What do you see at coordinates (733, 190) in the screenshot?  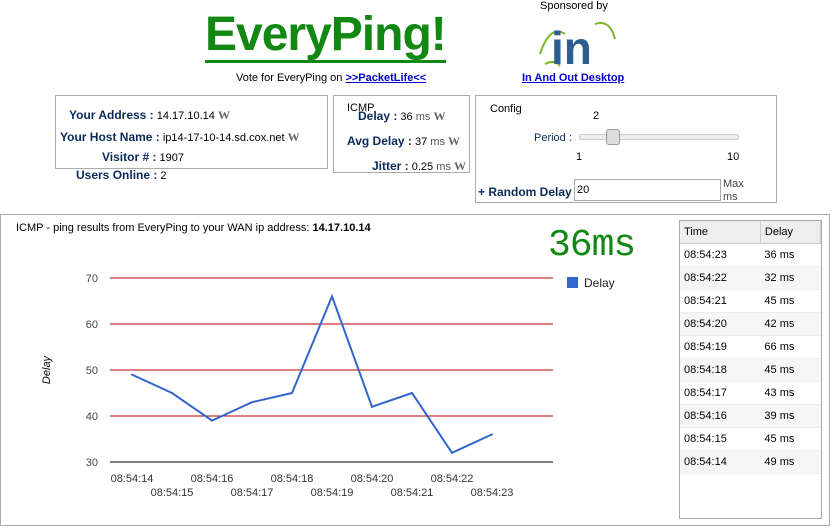 I see `random-delay-unit: Max ms` at bounding box center [733, 190].